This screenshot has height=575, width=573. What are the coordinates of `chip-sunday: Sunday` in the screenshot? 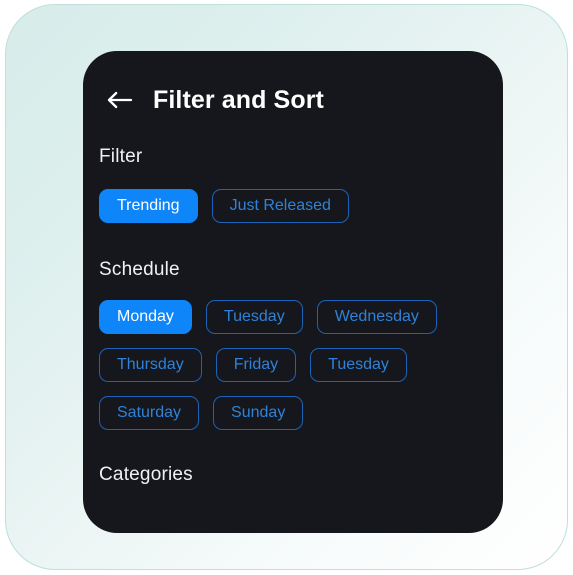 It's located at (258, 413).